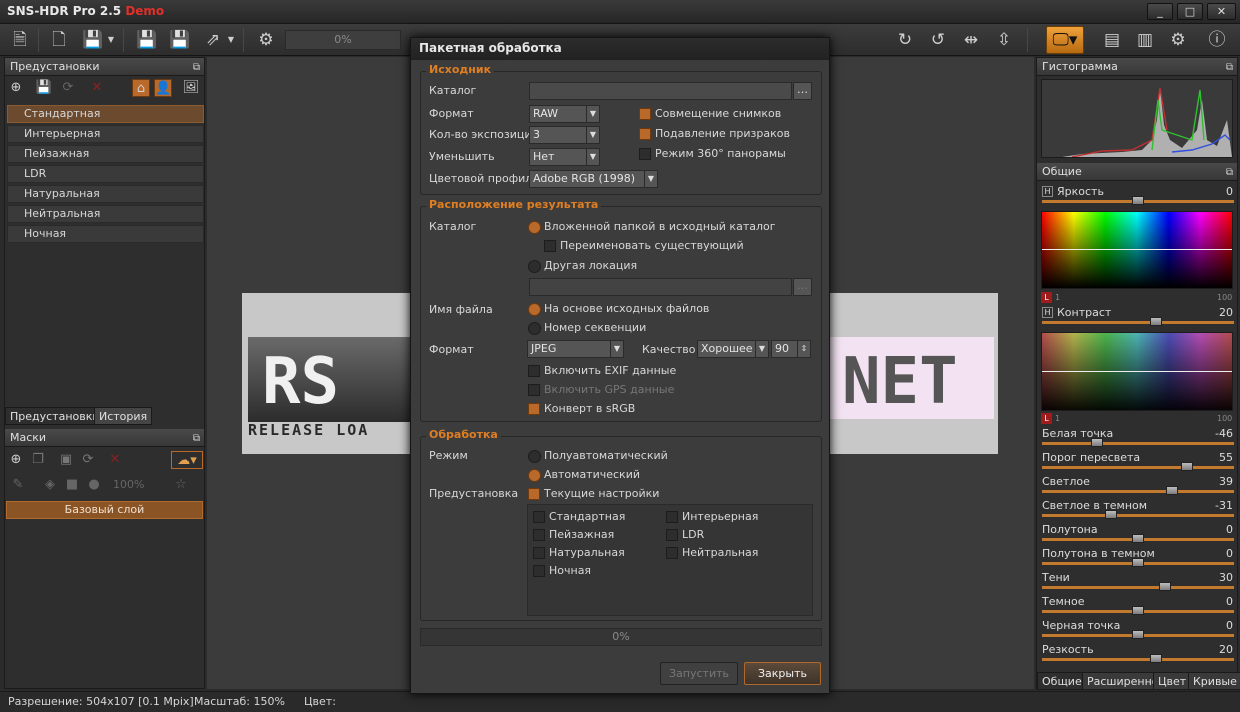 This screenshot has width=1240, height=712. What do you see at coordinates (1190, 11) in the screenshot?
I see `maximize-button: □` at bounding box center [1190, 11].